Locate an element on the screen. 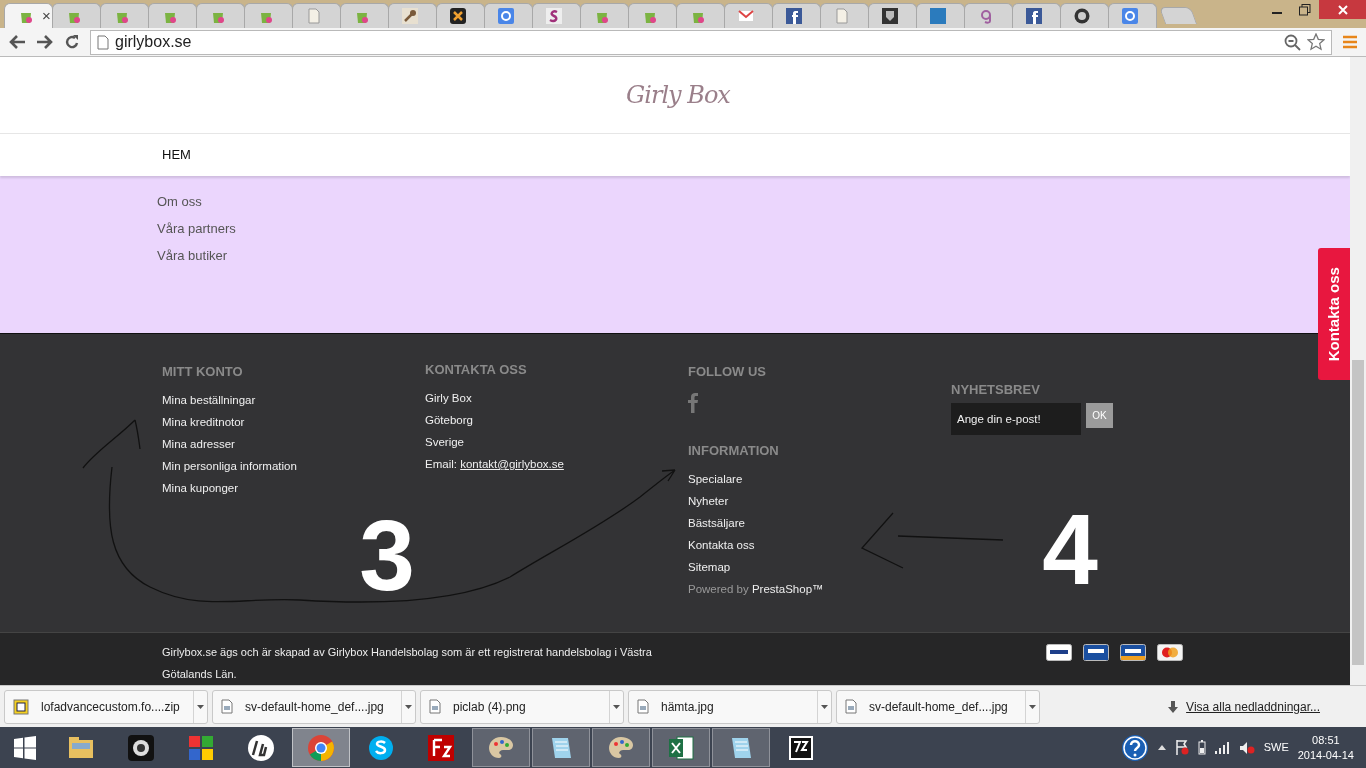 This screenshot has height=768, width=1366. puzzle-icon is located at coordinates (201, 747).